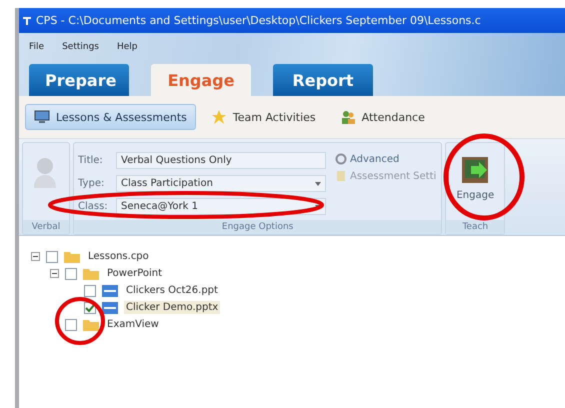 This screenshot has width=565, height=408. I want to click on sub-tab: Team Activities, so click(263, 117).